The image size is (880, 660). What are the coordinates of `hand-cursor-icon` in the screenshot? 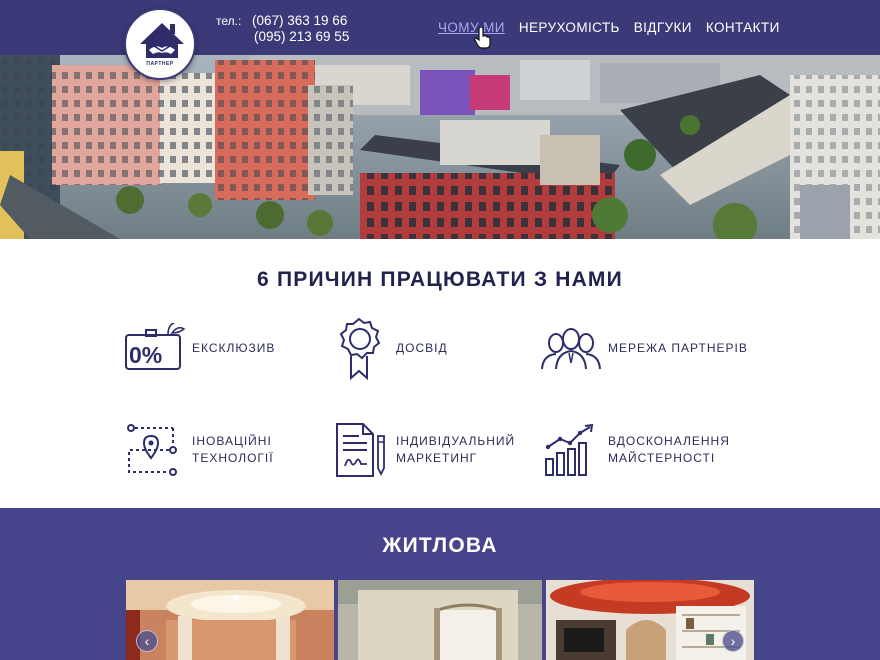 It's located at (482, 38).